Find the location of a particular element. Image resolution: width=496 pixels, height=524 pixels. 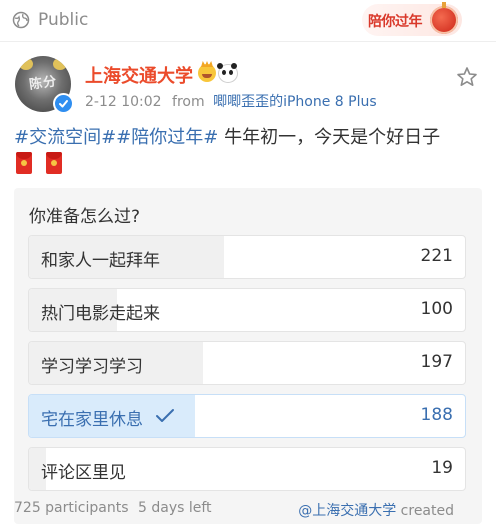

divider is located at coordinates (248, 41).